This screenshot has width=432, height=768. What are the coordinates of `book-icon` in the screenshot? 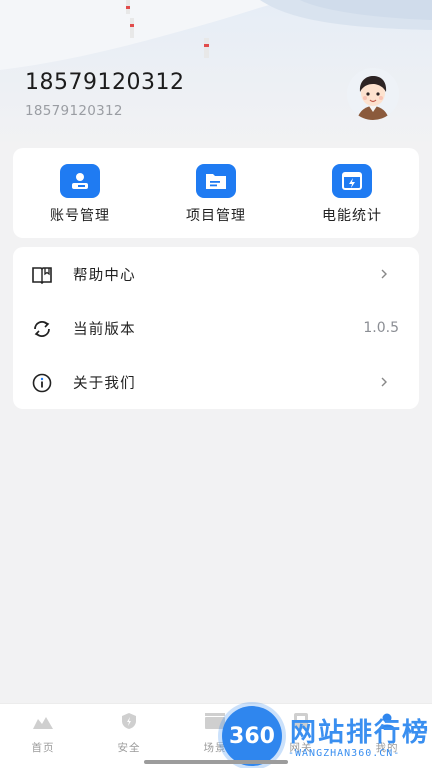 It's located at (42, 276).